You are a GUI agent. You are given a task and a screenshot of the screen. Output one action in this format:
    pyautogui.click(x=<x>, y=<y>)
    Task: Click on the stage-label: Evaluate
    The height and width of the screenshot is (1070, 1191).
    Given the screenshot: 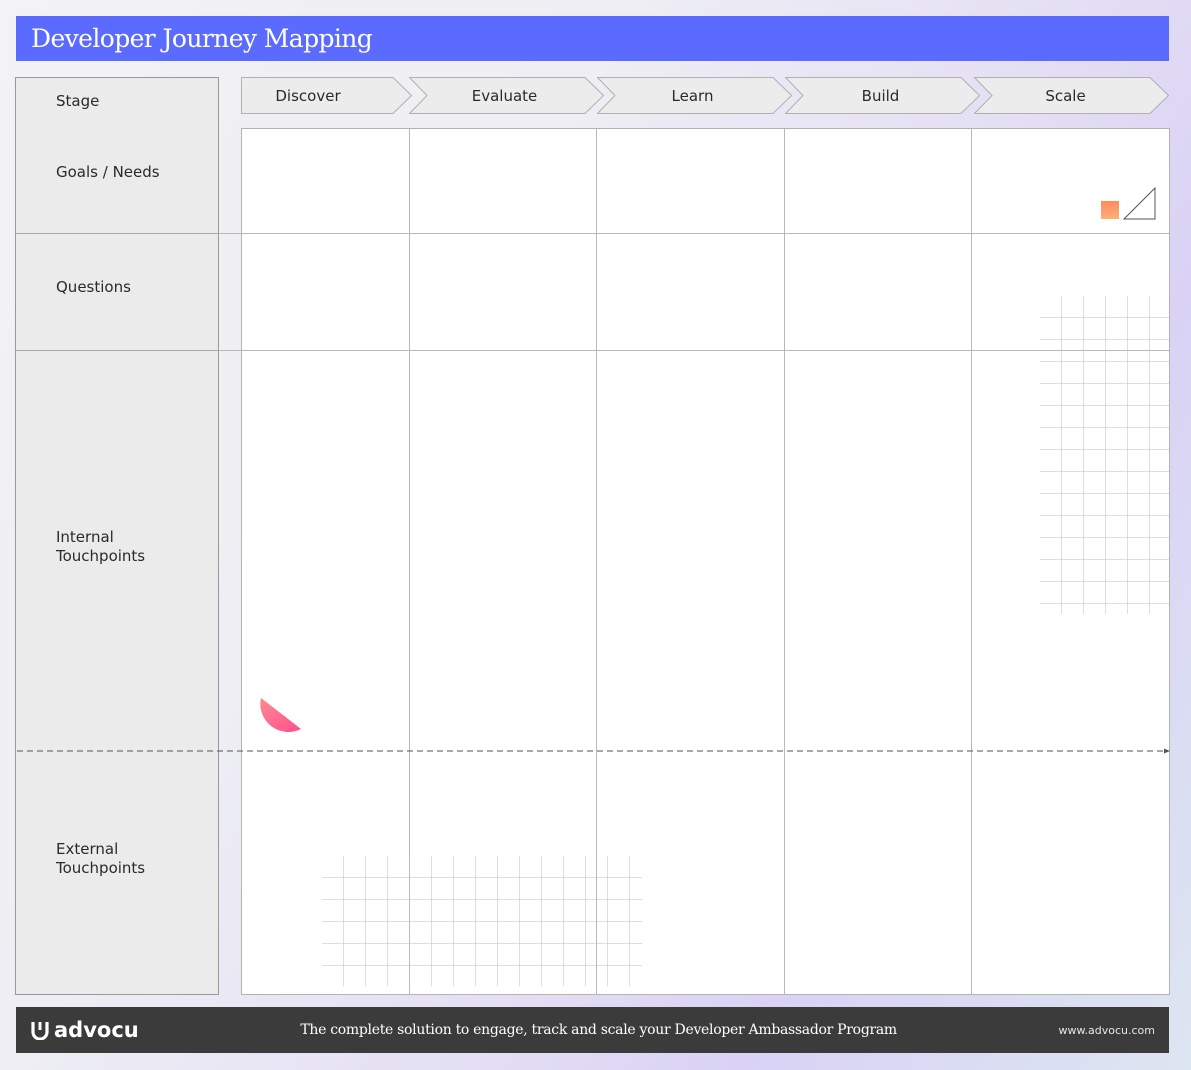 What is the action you would take?
    pyautogui.click(x=504, y=95)
    